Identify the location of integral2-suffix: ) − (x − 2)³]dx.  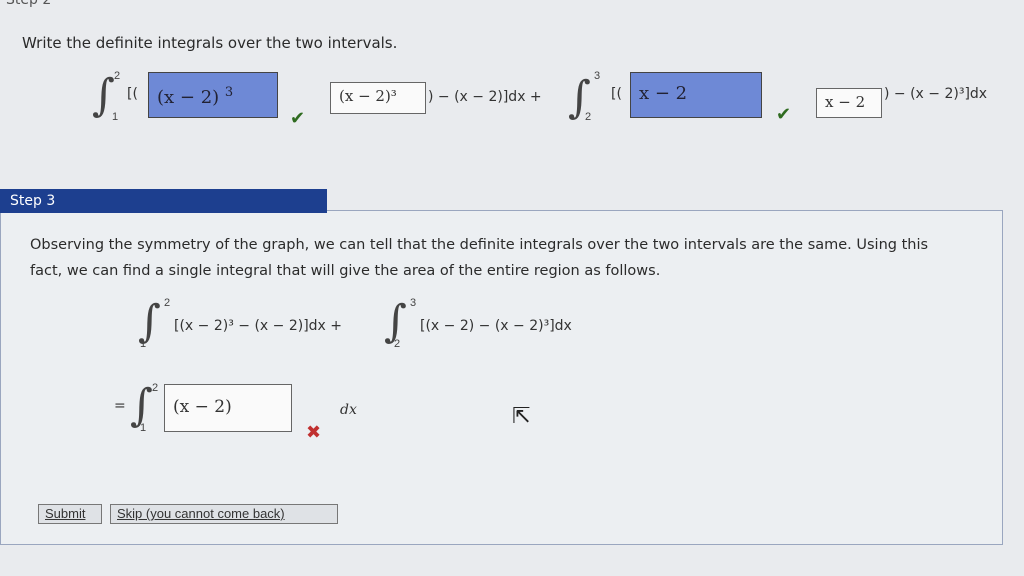
(936, 94).